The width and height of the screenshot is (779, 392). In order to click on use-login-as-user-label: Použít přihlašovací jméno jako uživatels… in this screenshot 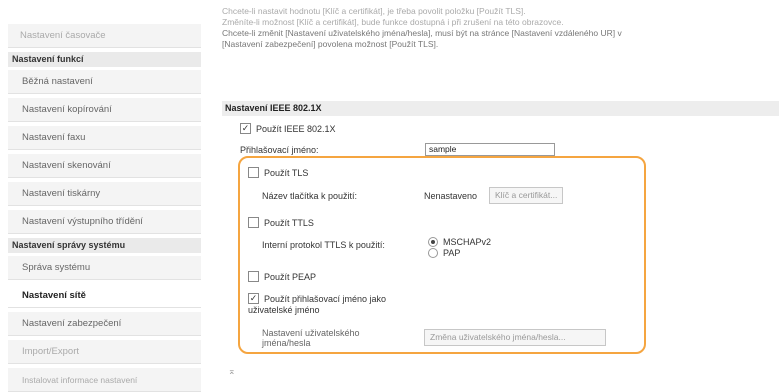, I will do `click(317, 305)`.